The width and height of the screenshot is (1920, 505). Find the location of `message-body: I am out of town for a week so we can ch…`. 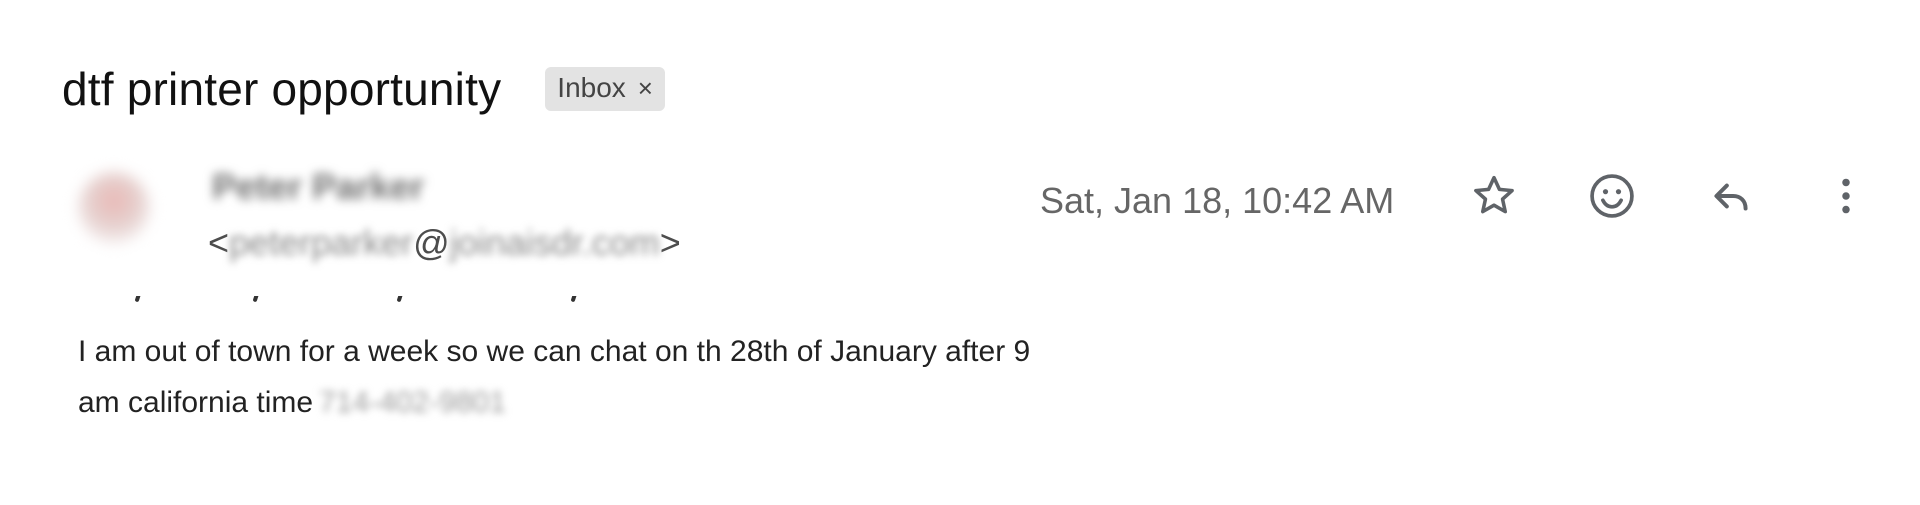

message-body: I am out of town for a week so we can ch… is located at coordinates (678, 377).